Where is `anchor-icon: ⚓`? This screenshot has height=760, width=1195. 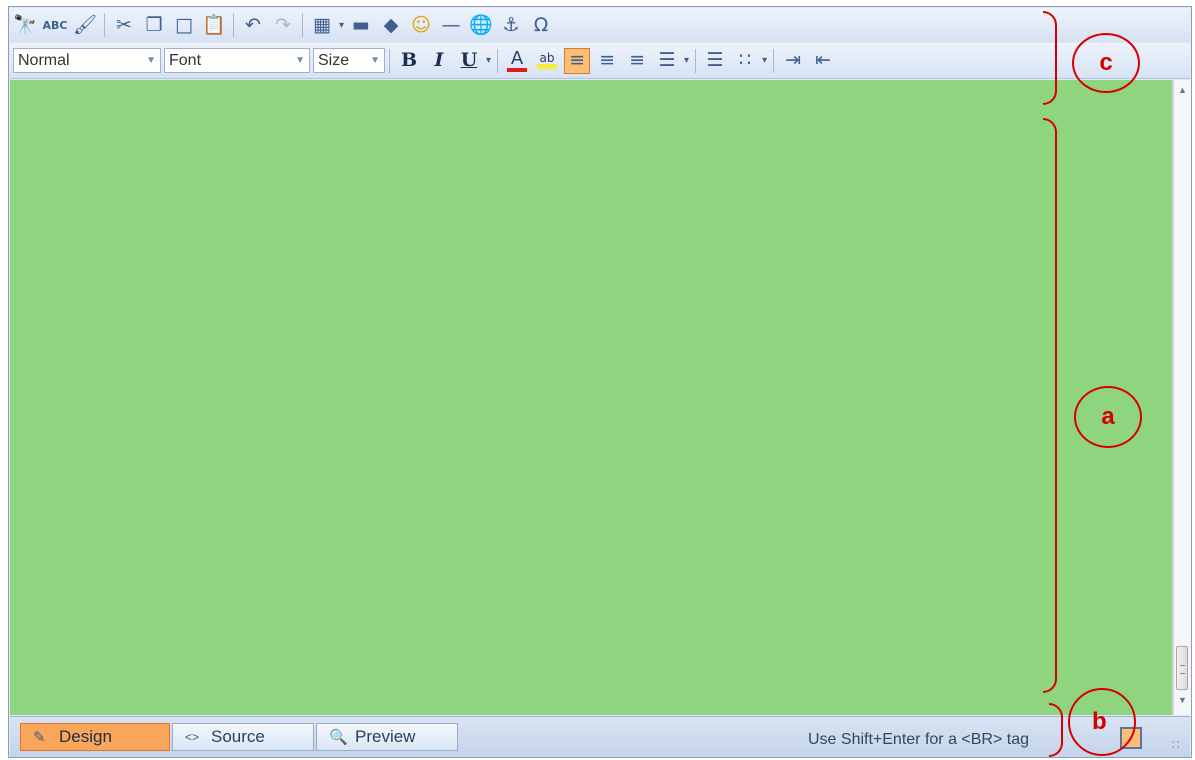 anchor-icon: ⚓ is located at coordinates (511, 25).